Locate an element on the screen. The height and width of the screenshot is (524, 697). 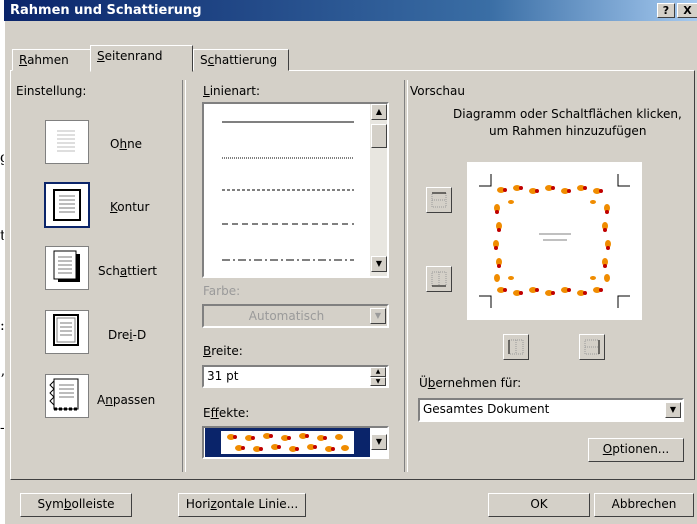
preview-page is located at coordinates (554, 241).